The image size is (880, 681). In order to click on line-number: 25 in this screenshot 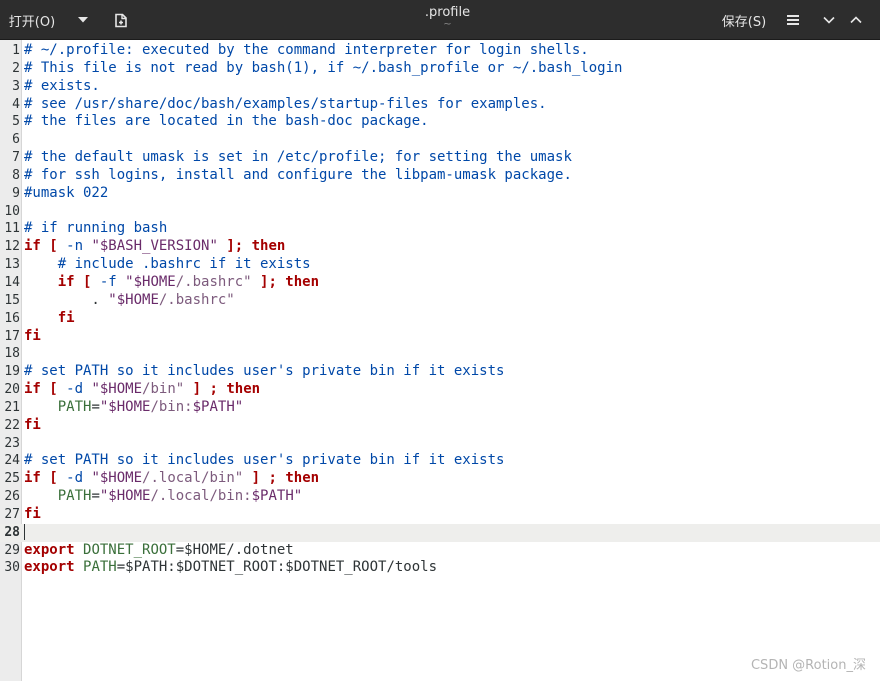, I will do `click(12, 479)`.